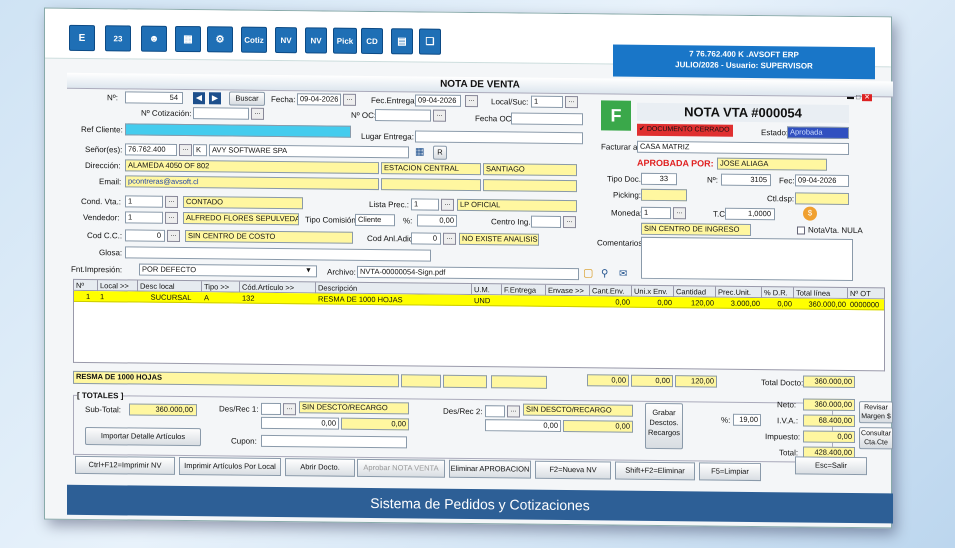 This screenshot has height=548, width=955. What do you see at coordinates (499, 137) in the screenshot?
I see `lugar-entrega-field` at bounding box center [499, 137].